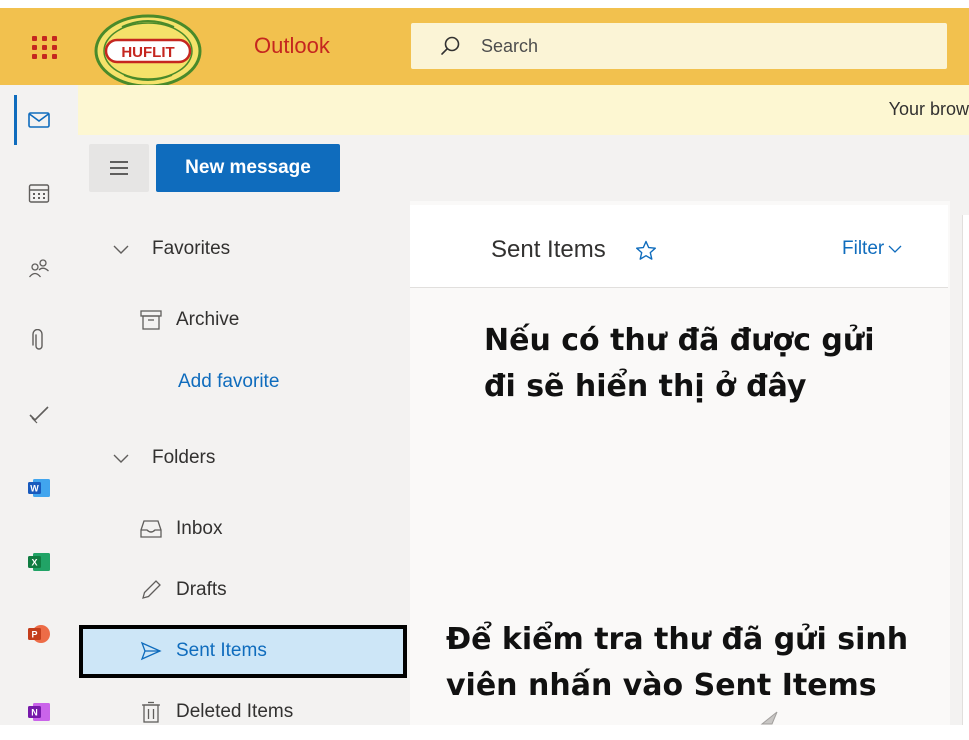 The image size is (969, 740). I want to click on logo-text: HUFLIT, so click(147, 52).